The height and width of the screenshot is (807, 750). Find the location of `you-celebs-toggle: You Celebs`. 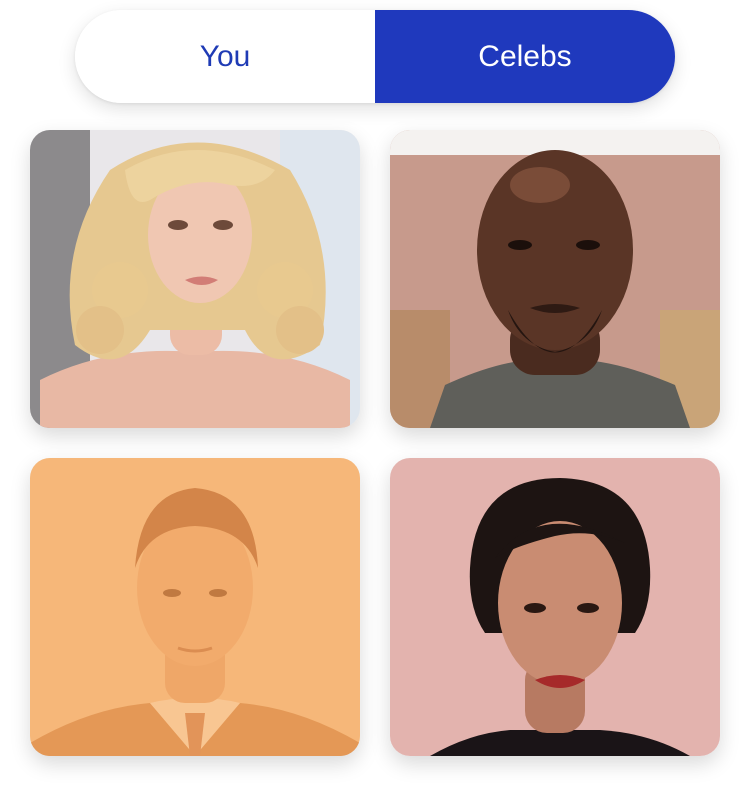

you-celebs-toggle: You Celebs is located at coordinates (375, 56).